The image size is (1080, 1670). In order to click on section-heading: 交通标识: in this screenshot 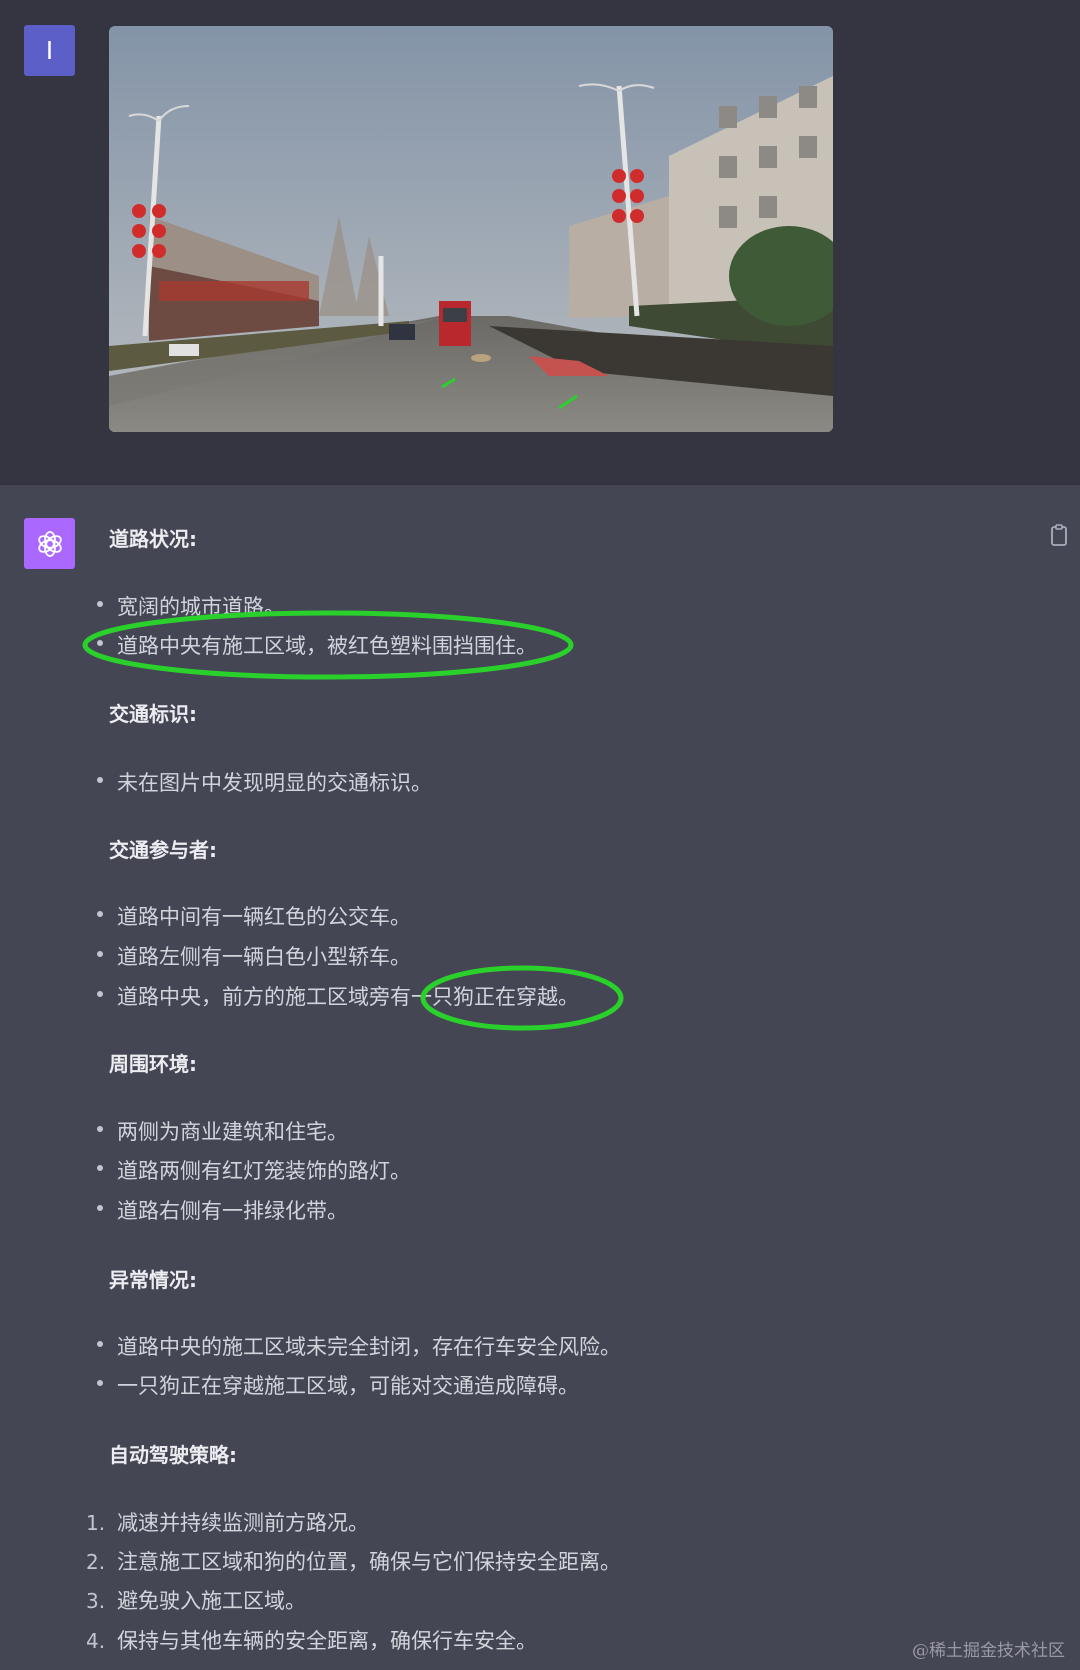, I will do `click(153, 714)`.